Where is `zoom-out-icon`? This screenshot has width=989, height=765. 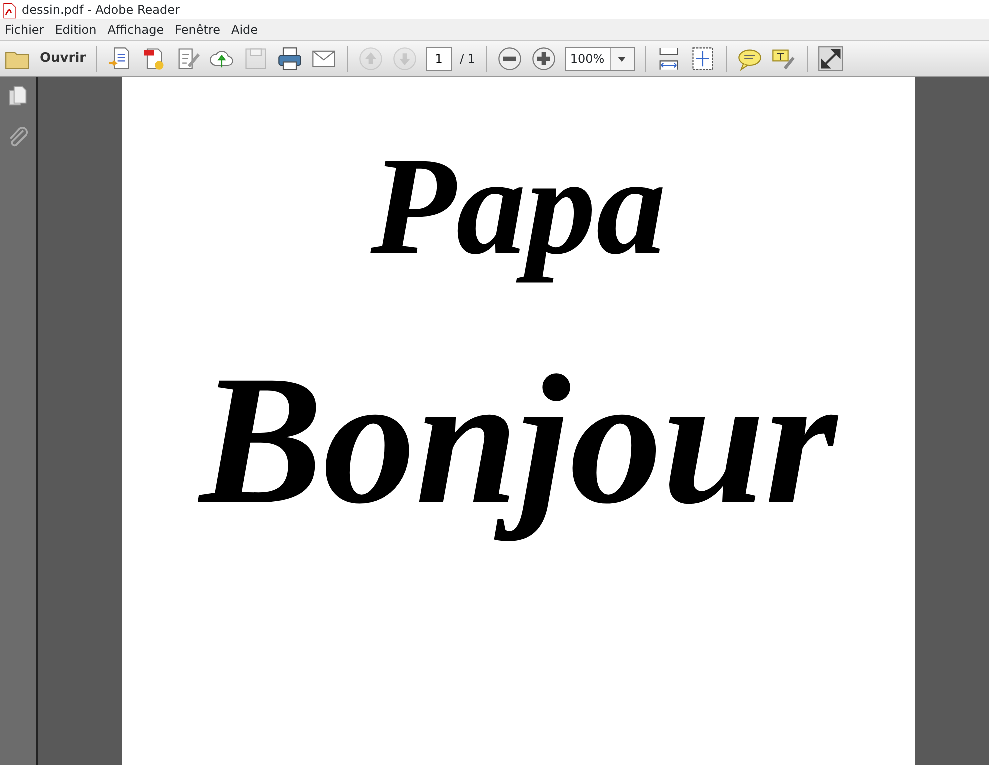
zoom-out-icon is located at coordinates (509, 59).